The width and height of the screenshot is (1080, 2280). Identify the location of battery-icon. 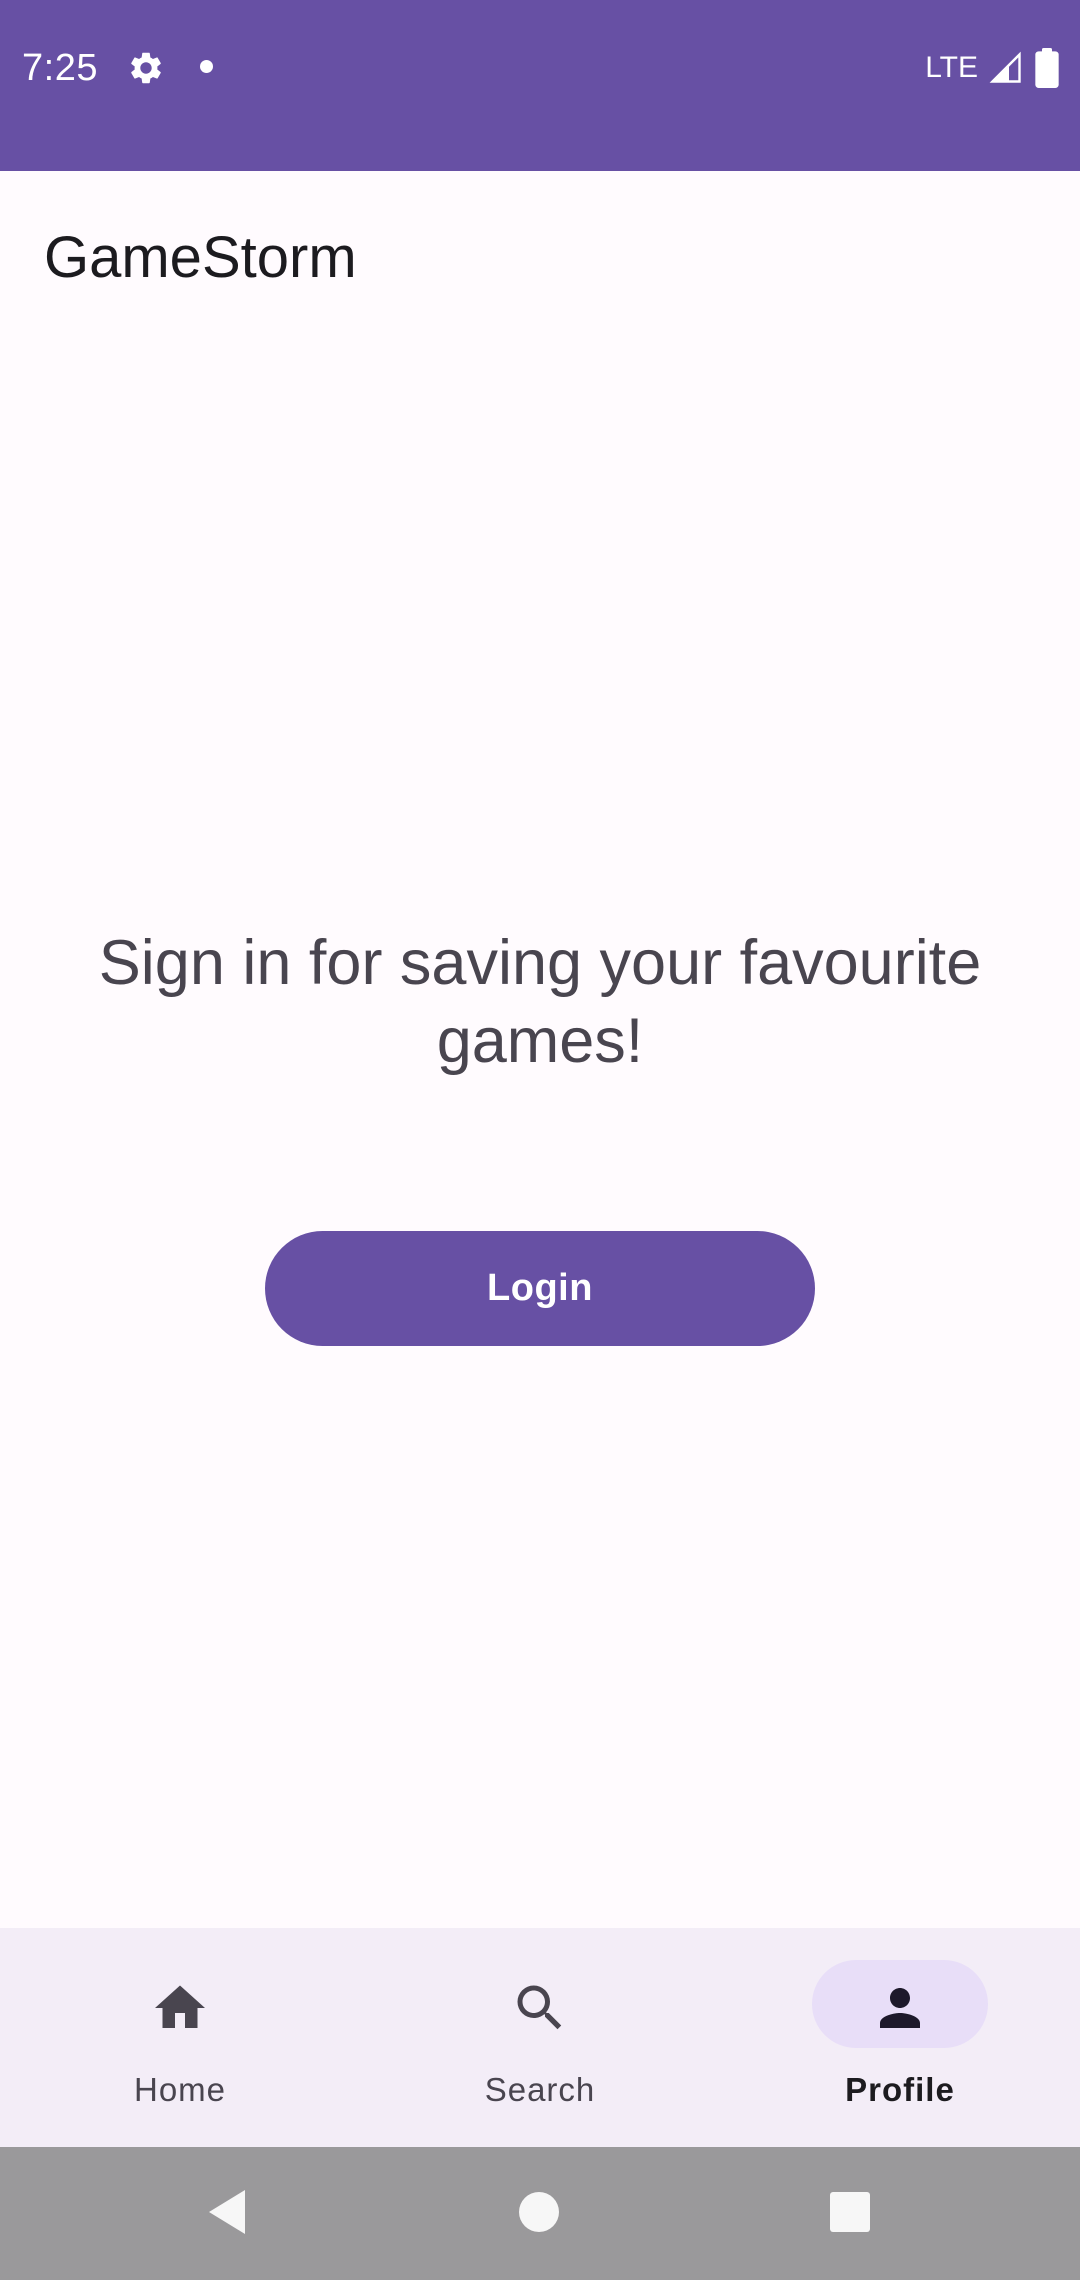
(1047, 68).